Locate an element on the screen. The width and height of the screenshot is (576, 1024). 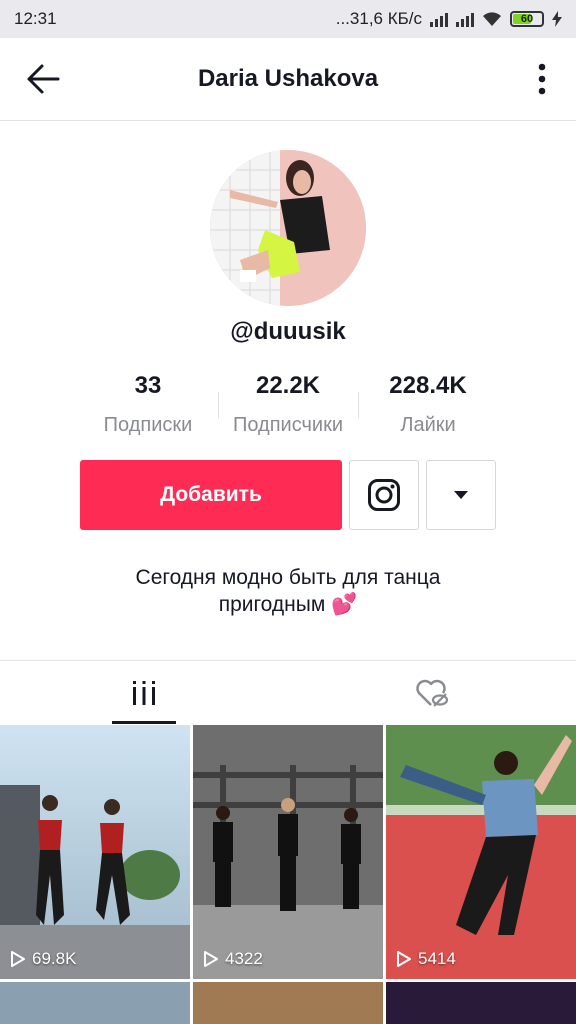
wifi-icon is located at coordinates (492, 19).